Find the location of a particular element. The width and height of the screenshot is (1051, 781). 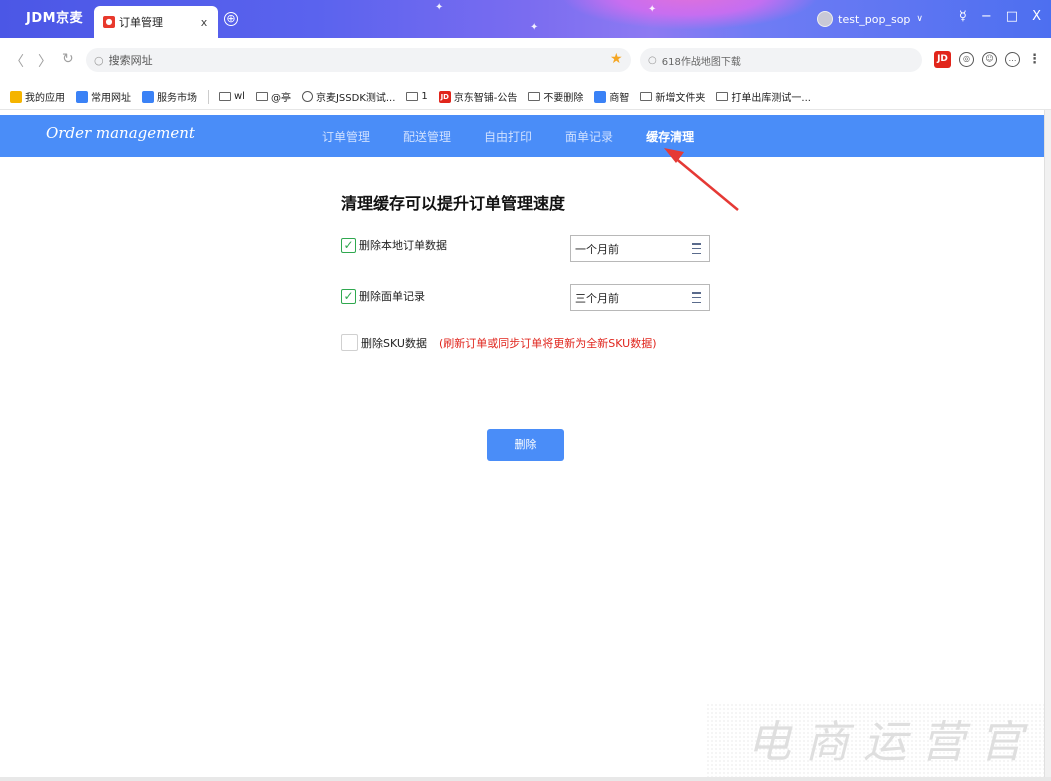

option-label: 删除本地订单数据 is located at coordinates (403, 245).